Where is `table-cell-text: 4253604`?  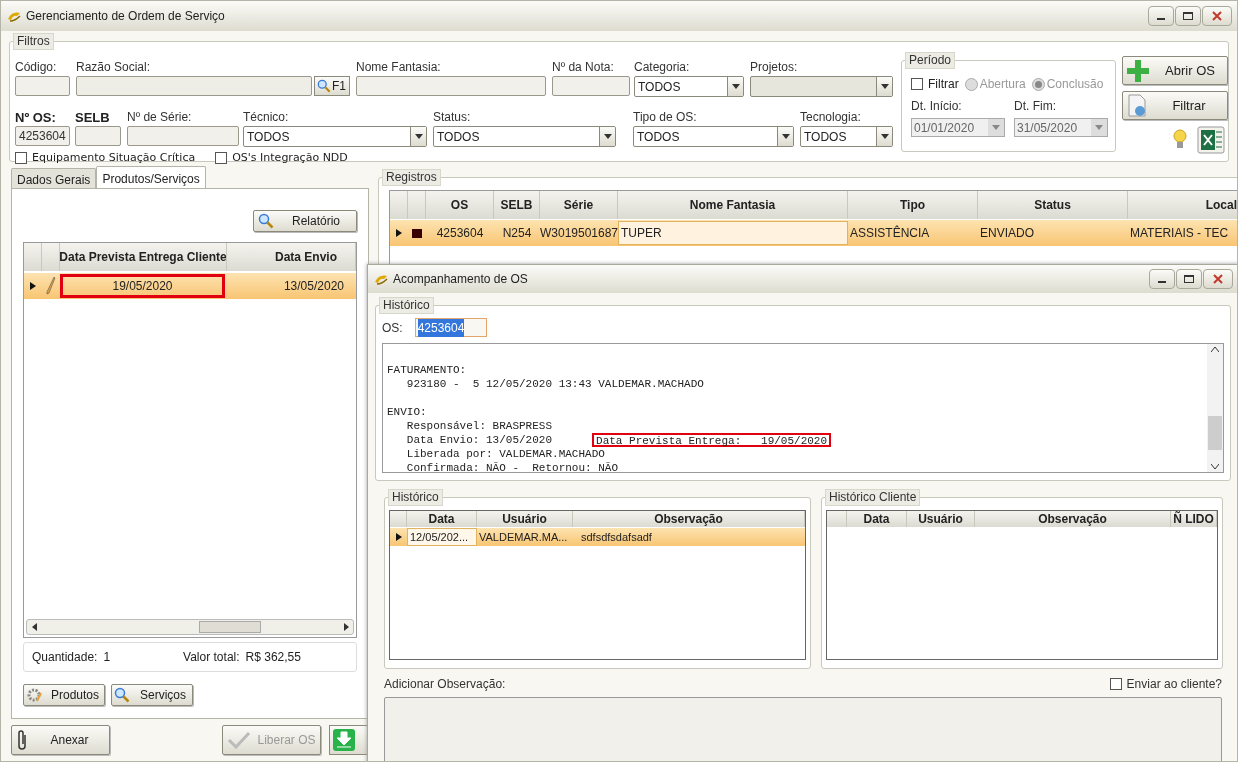 table-cell-text: 4253604 is located at coordinates (460, 233).